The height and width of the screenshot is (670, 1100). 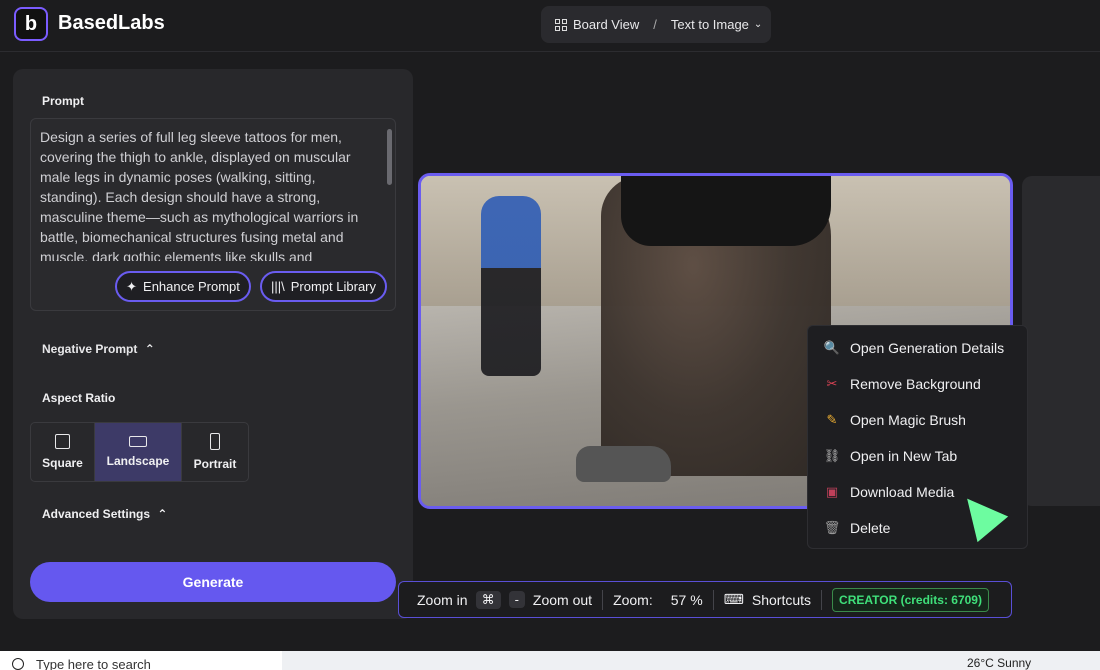 I want to click on top-bar: b BasedLabs Board View / Text to Image ⌄, so click(x=550, y=26).